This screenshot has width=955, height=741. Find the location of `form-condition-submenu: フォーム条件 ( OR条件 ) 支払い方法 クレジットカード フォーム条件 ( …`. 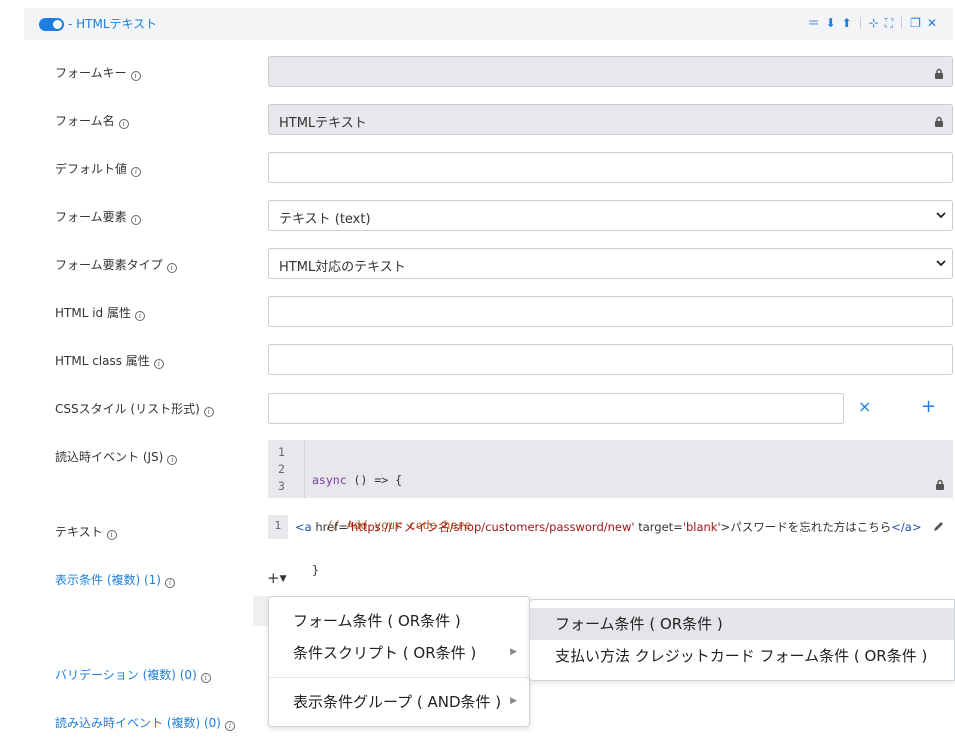

form-condition-submenu: フォーム条件 ( OR条件 ) 支払い方法 クレジットカード フォーム条件 ( … is located at coordinates (742, 640).